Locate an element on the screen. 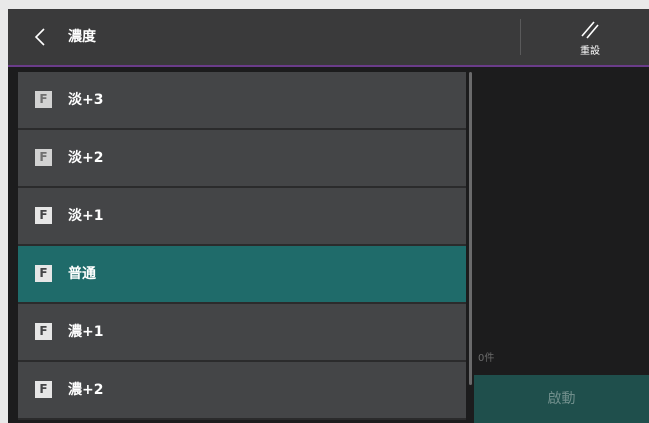  header-bar: 濃度 重設 is located at coordinates (328, 37).